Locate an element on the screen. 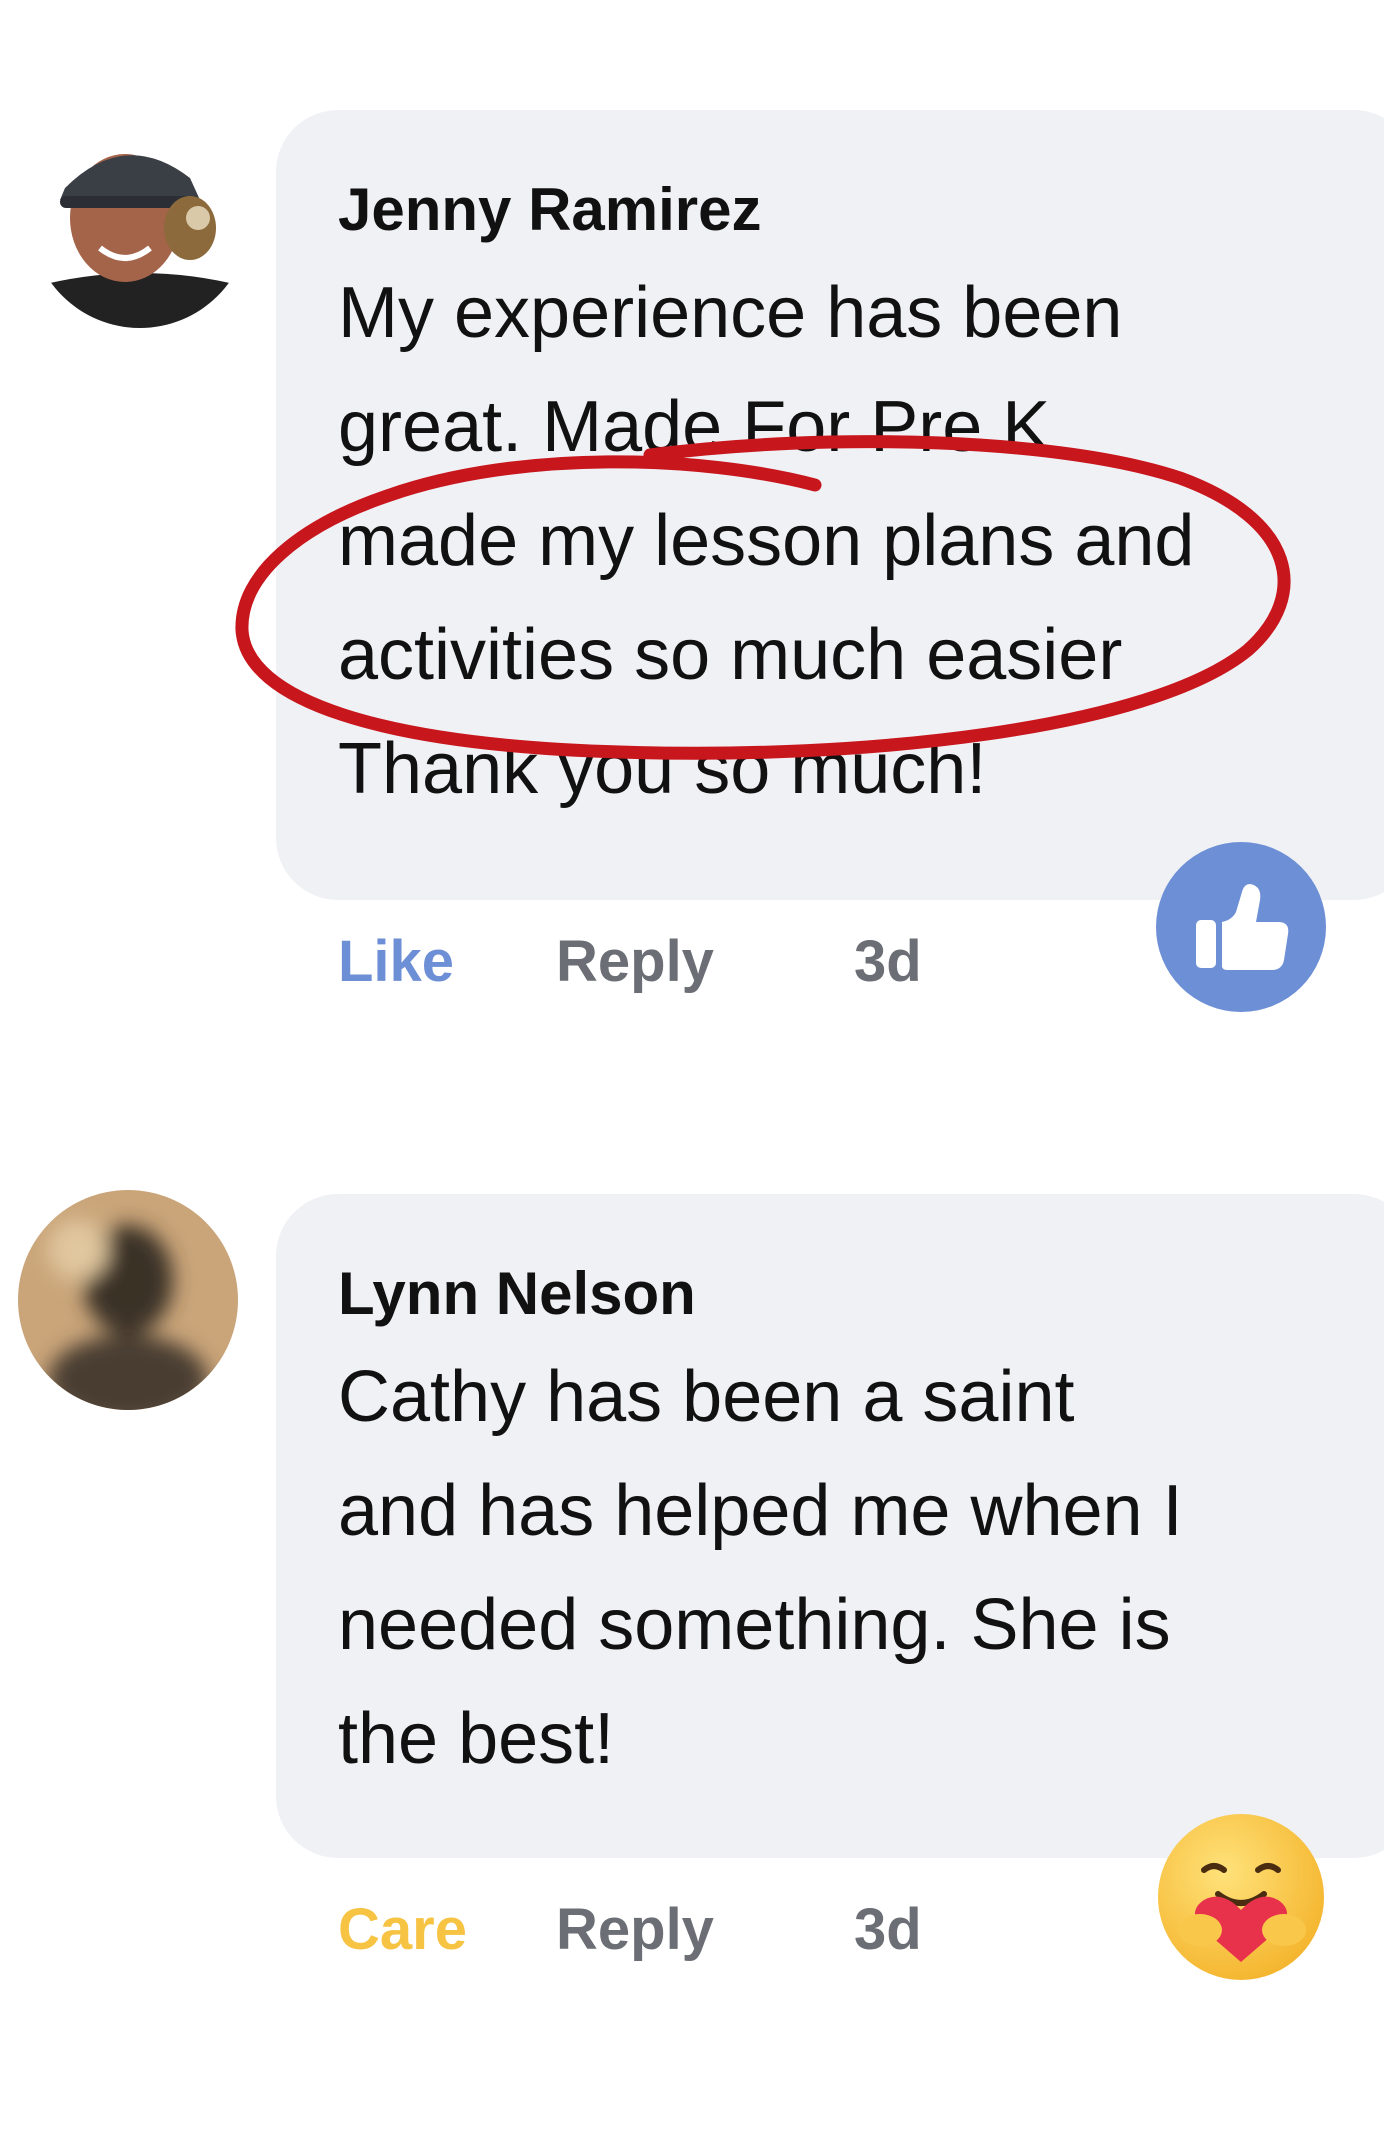 The image size is (1384, 2153). comment-author: Jenny Ramirez is located at coordinates (847, 210).